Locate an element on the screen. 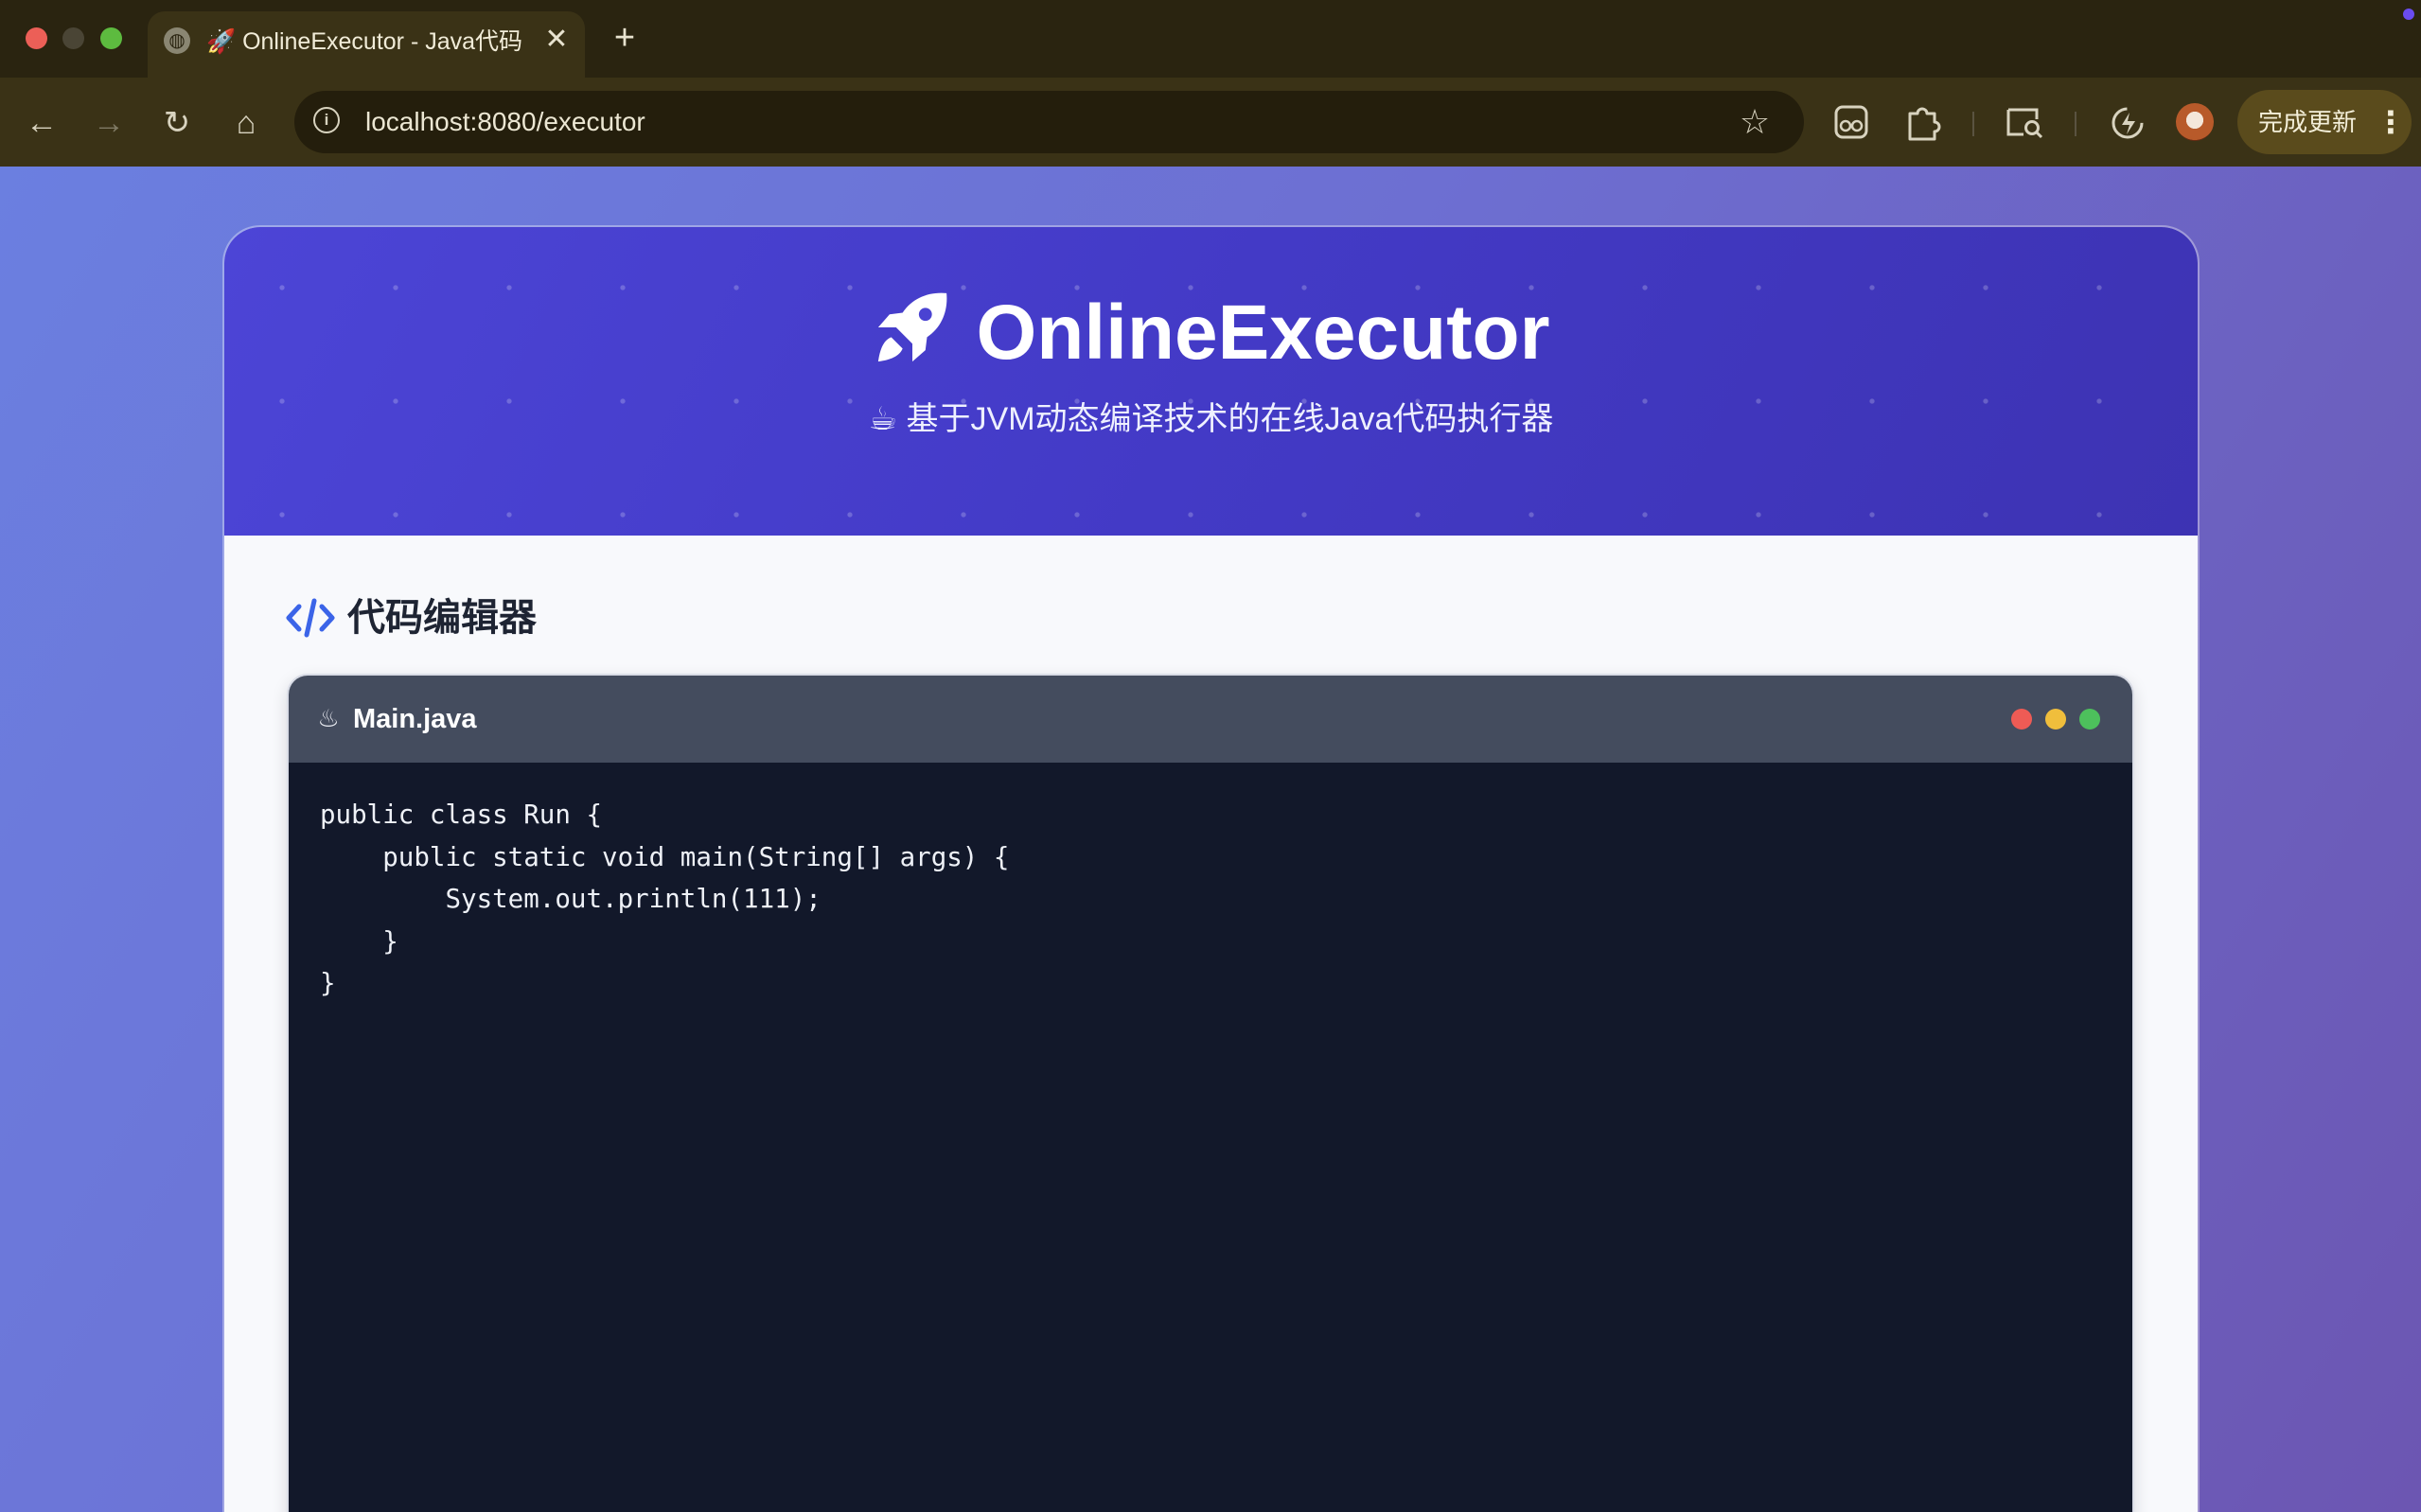 Image resolution: width=2421 pixels, height=1512 pixels. page-title: OnlineExecutor is located at coordinates (1211, 333).